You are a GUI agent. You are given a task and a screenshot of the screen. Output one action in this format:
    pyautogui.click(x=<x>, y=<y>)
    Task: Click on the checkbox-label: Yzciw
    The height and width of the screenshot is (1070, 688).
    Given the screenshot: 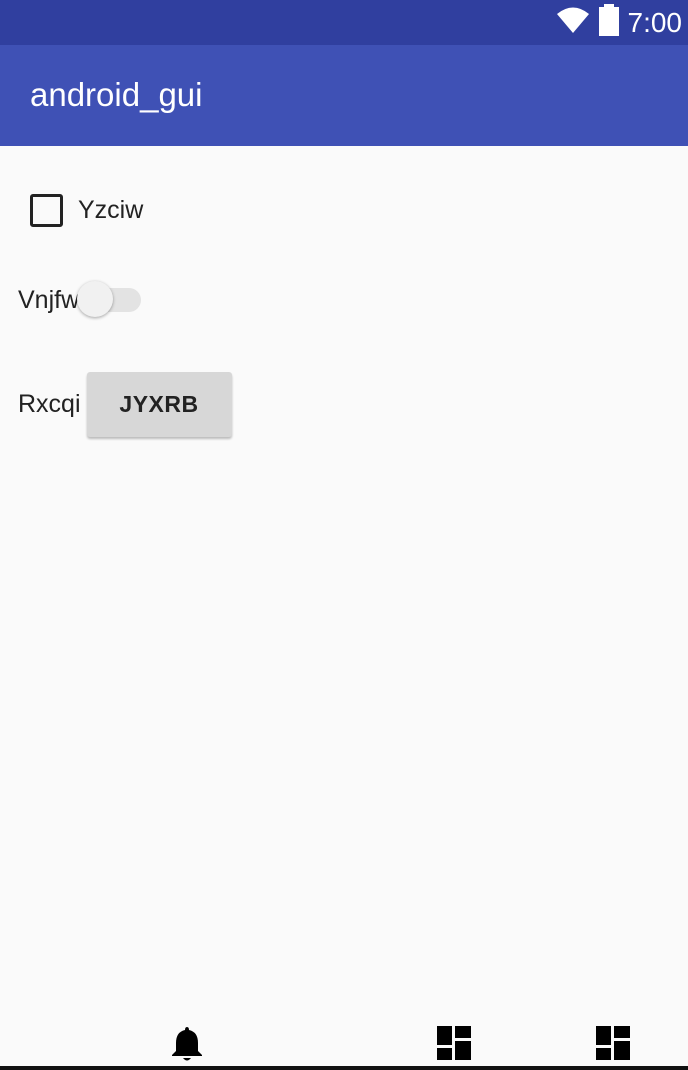 What is the action you would take?
    pyautogui.click(x=111, y=209)
    